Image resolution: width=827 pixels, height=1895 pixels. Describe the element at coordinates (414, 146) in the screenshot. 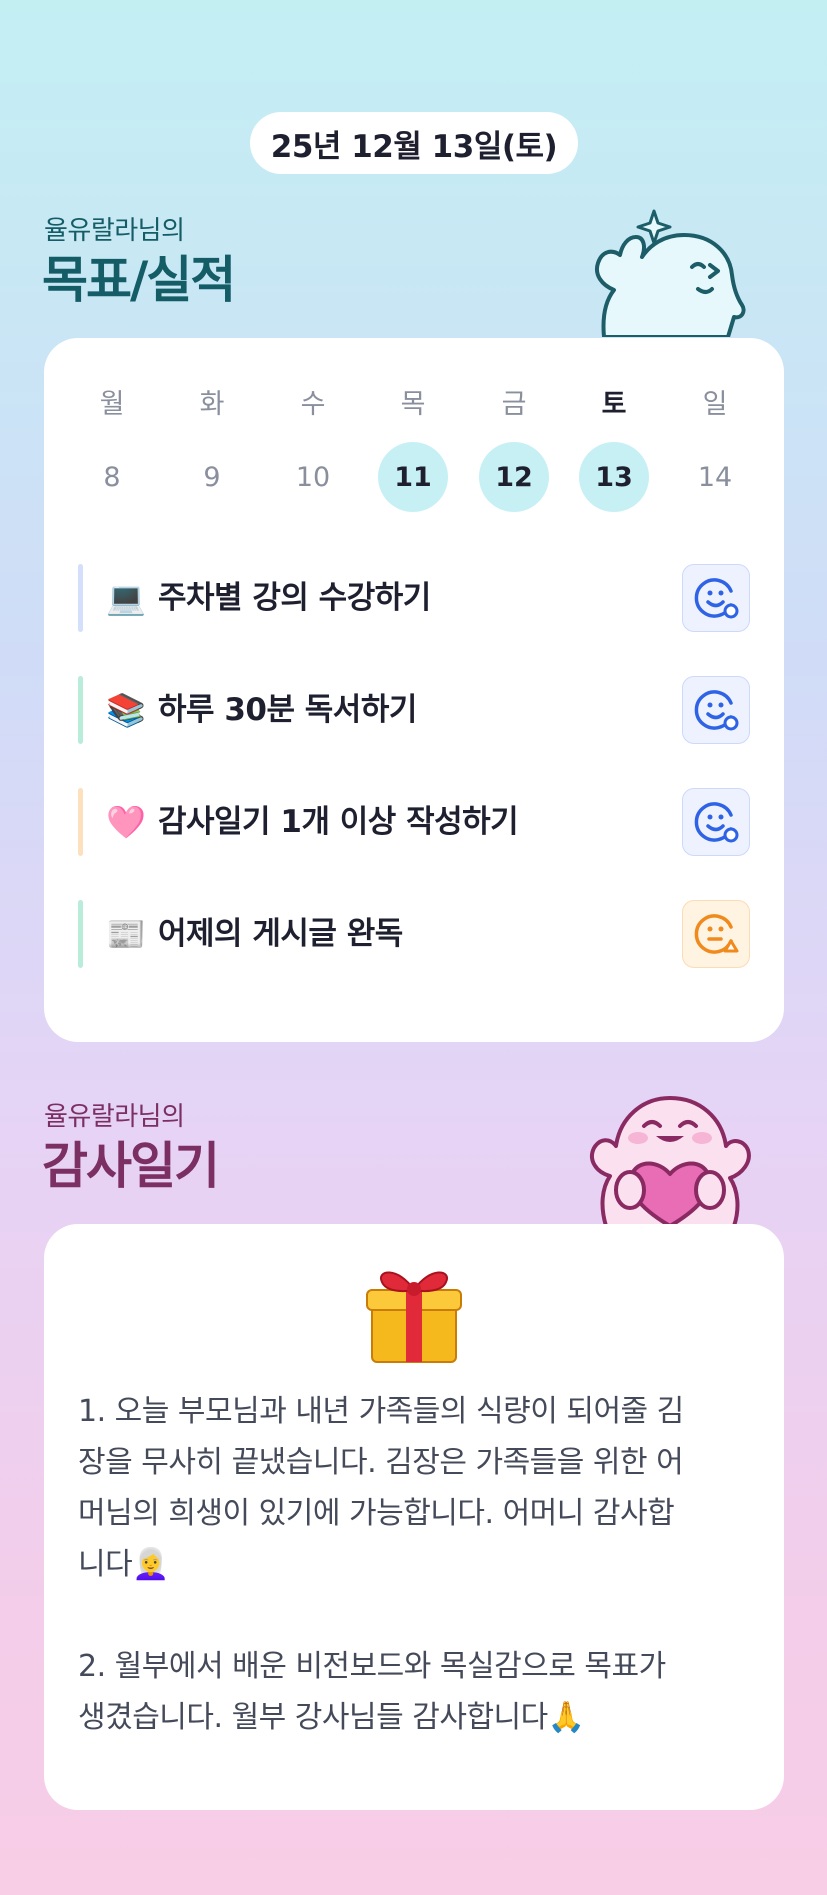

I see `date-label: 25년 12월 13일(토)` at that location.